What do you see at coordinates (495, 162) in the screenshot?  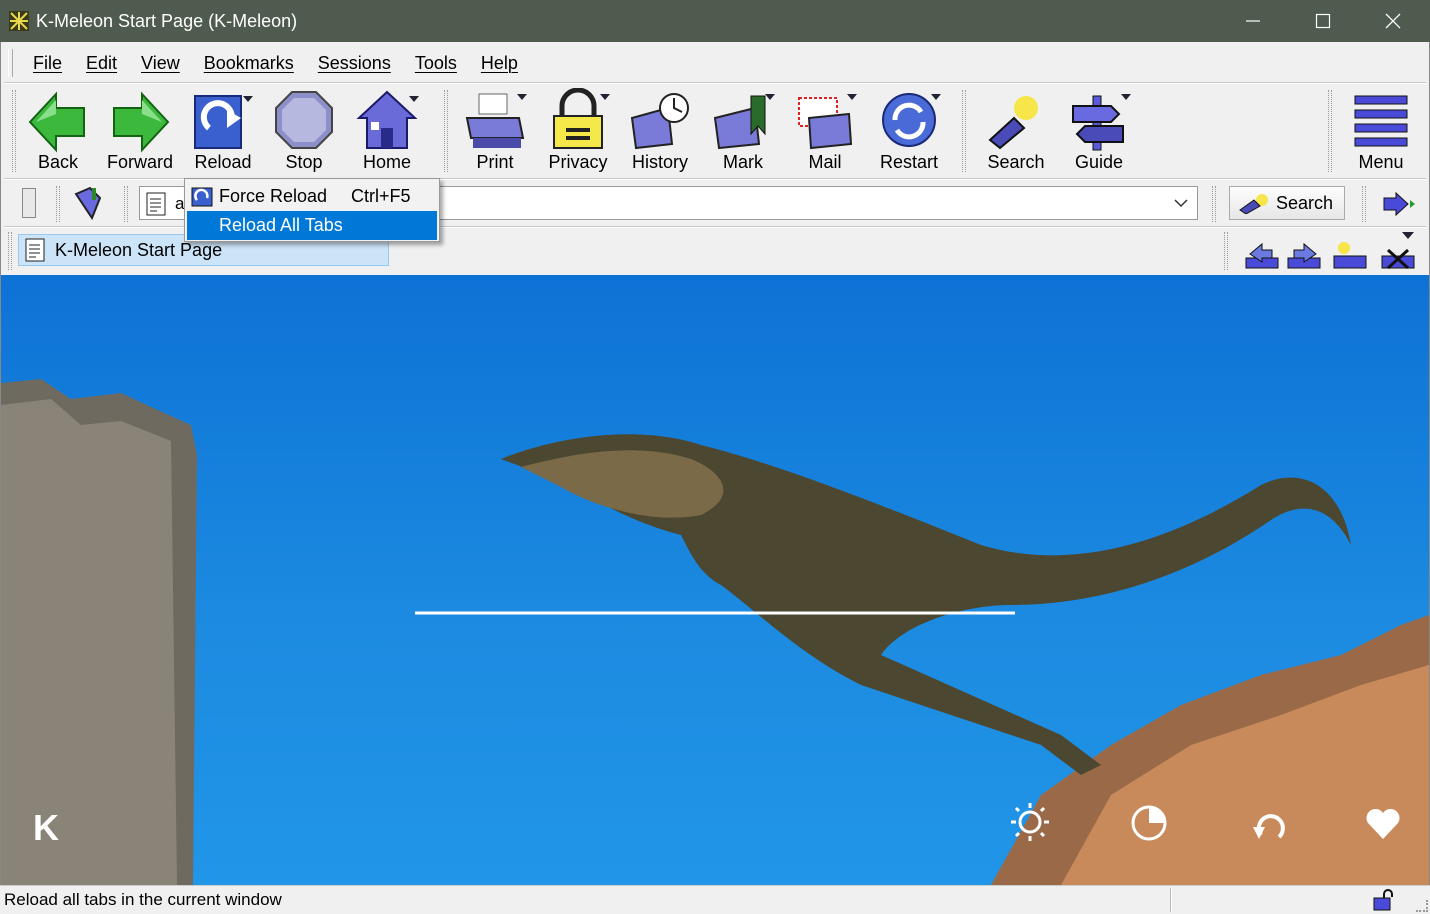 I see `print-label: Print` at bounding box center [495, 162].